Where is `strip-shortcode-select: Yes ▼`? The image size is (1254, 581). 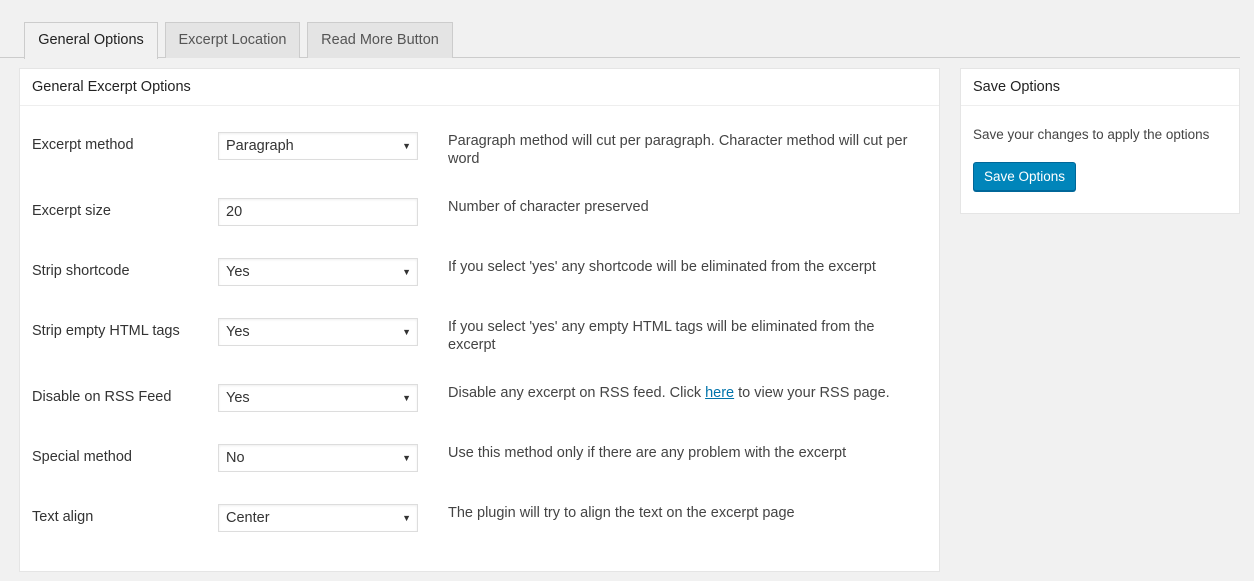
strip-shortcode-select: Yes ▼ is located at coordinates (318, 272).